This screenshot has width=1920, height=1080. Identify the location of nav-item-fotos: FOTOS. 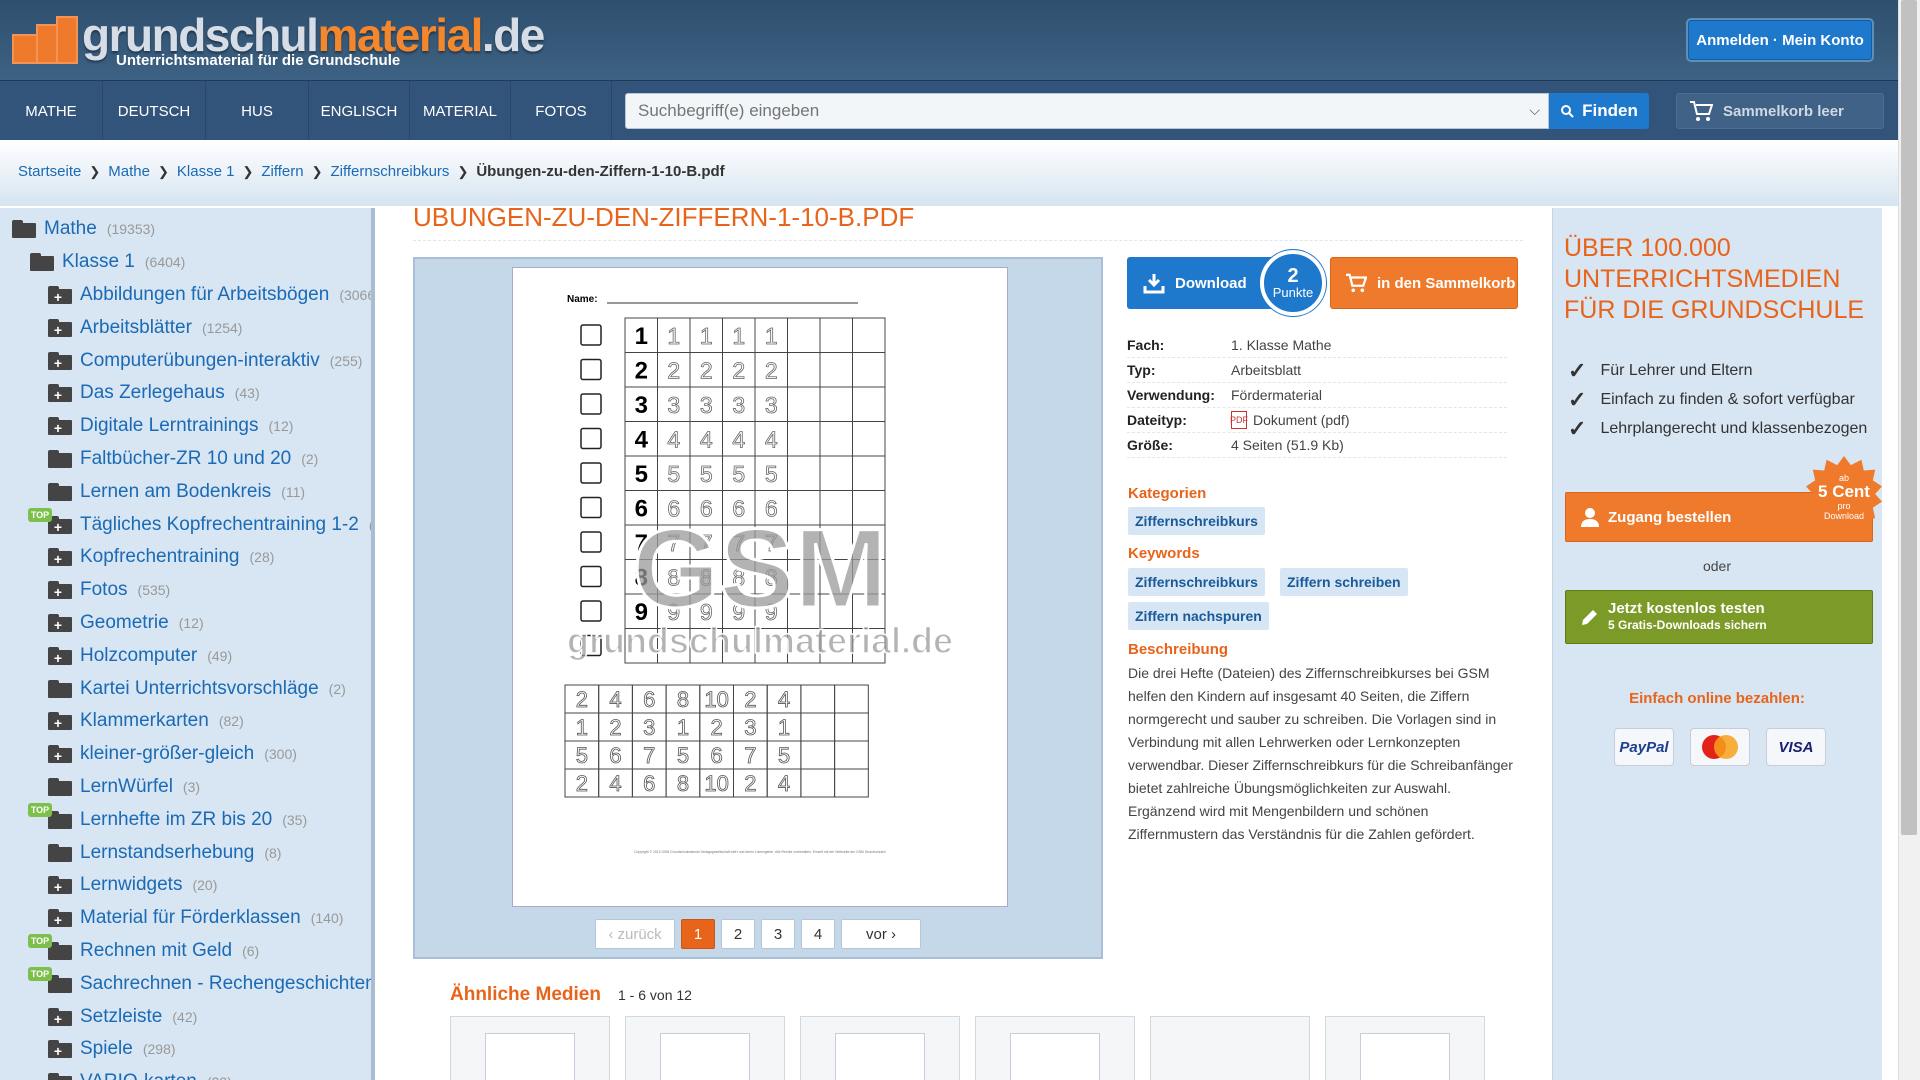
(561, 111).